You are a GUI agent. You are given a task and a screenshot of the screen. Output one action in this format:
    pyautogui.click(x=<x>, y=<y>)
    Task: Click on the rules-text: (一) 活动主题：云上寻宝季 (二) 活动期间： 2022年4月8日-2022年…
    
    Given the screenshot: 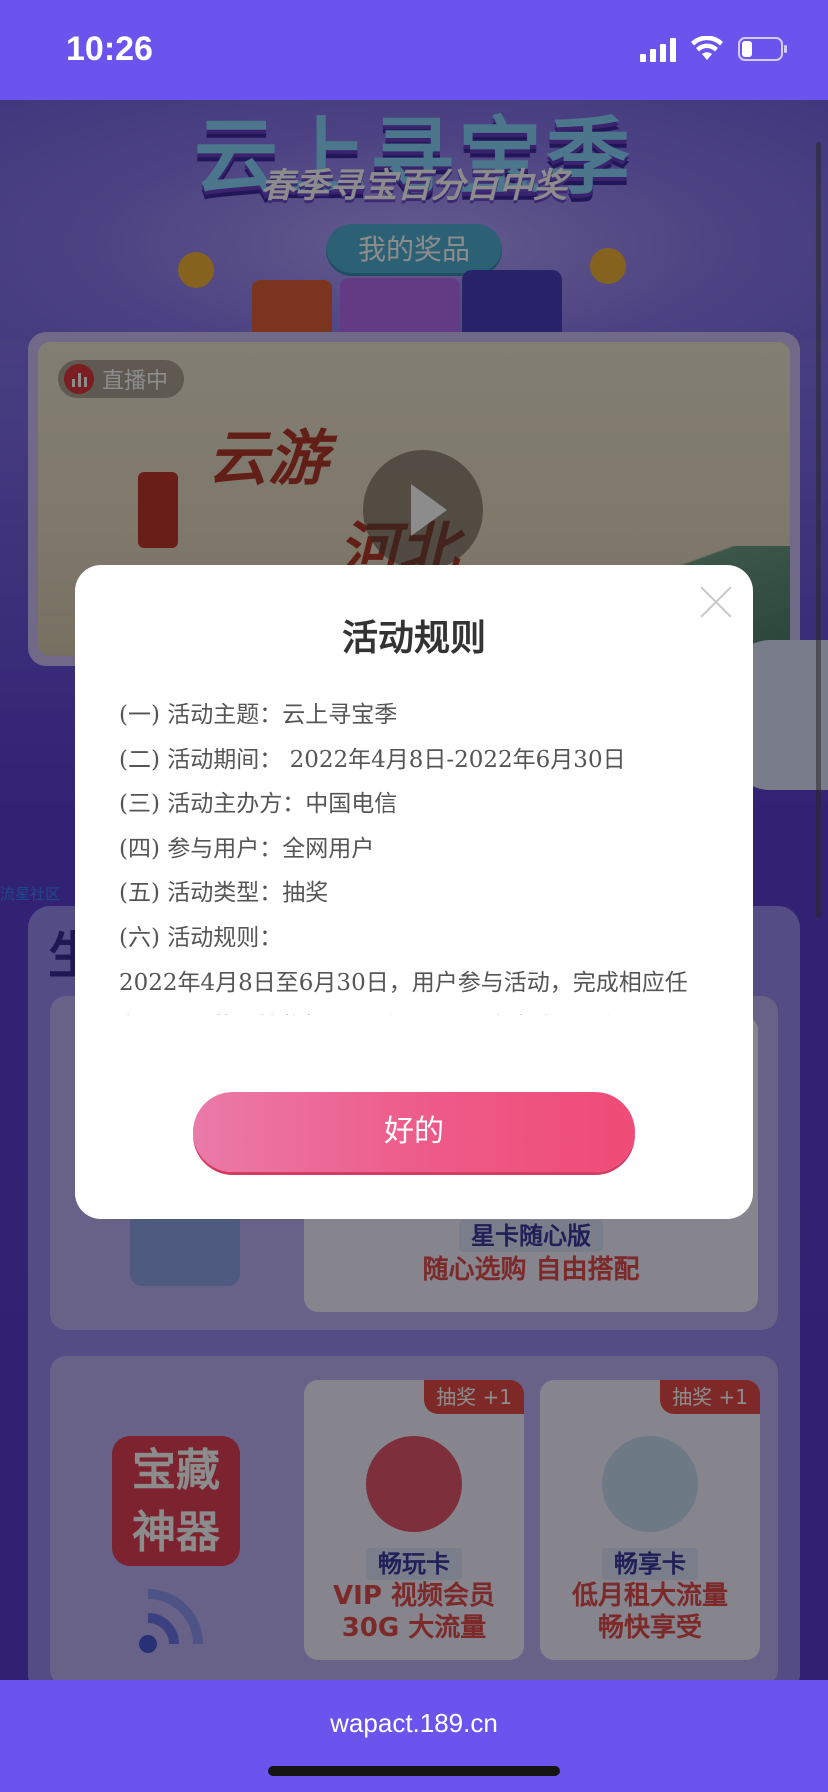 What is the action you would take?
    pyautogui.click(x=419, y=854)
    